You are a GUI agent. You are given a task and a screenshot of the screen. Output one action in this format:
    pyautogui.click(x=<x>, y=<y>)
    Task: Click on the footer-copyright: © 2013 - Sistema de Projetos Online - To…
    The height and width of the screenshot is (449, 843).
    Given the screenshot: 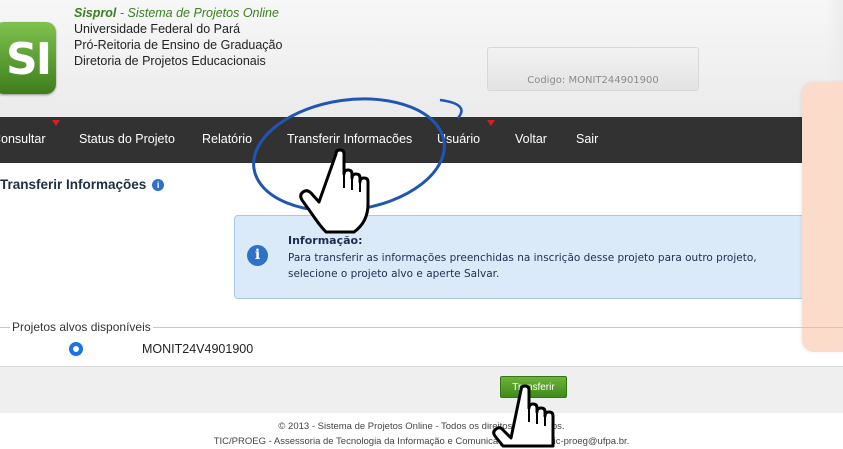 What is the action you would take?
    pyautogui.click(x=421, y=426)
    